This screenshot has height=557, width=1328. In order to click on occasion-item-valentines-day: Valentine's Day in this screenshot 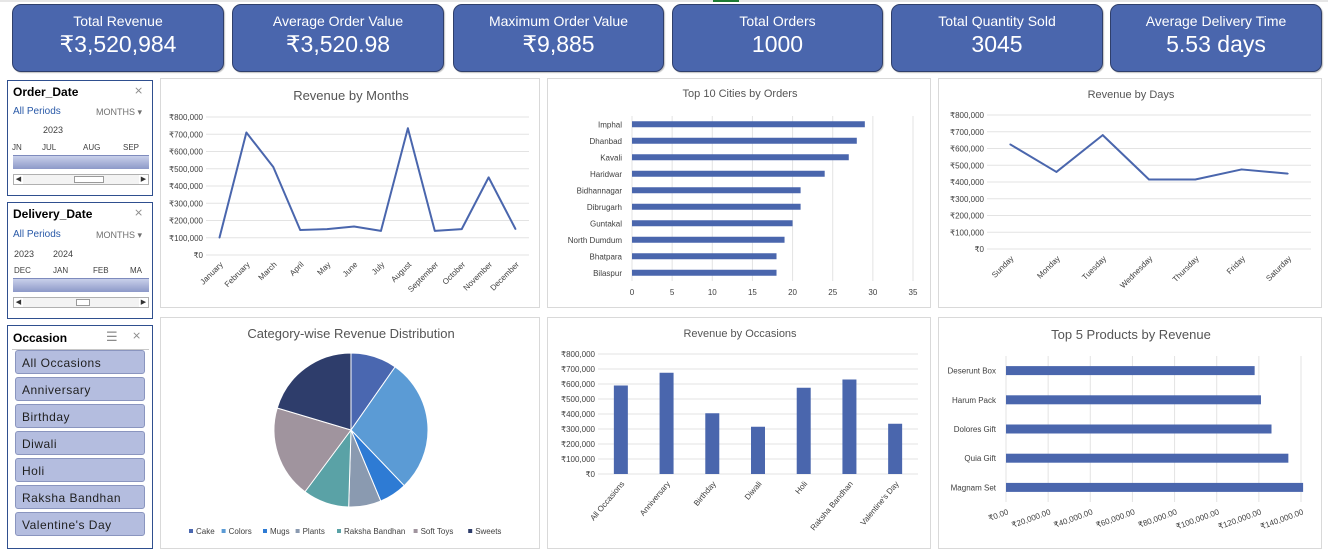, I will do `click(80, 524)`.